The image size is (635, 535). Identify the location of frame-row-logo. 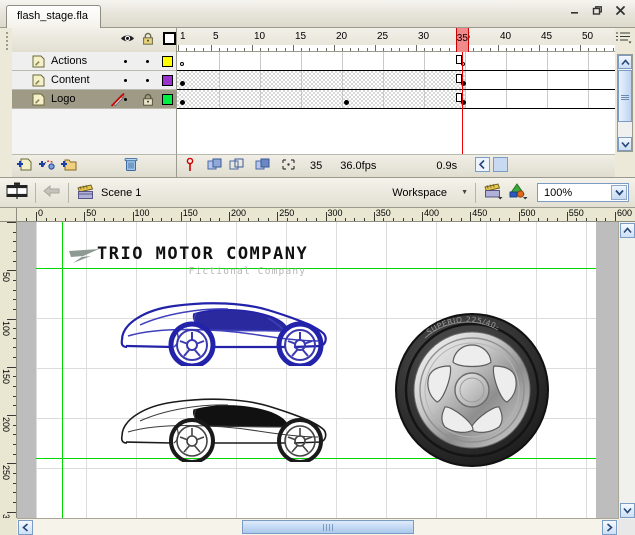
(396, 99).